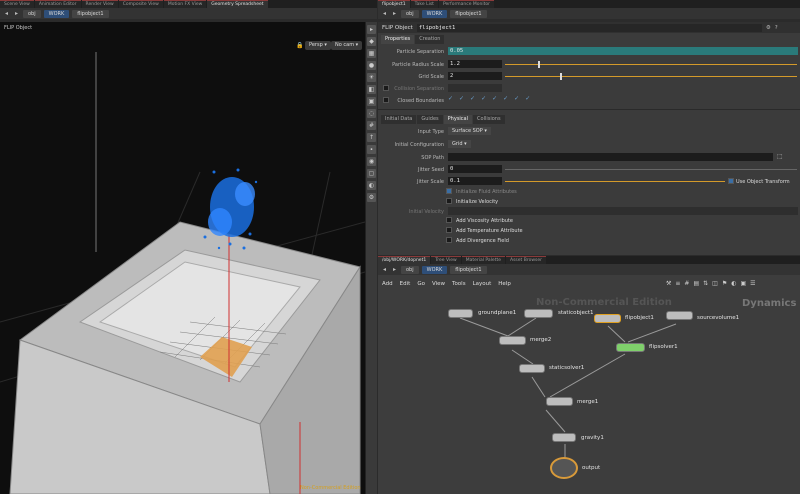 The width and height of the screenshot is (800, 494). I want to click on initialize-fluid-checkbox, so click(449, 191).